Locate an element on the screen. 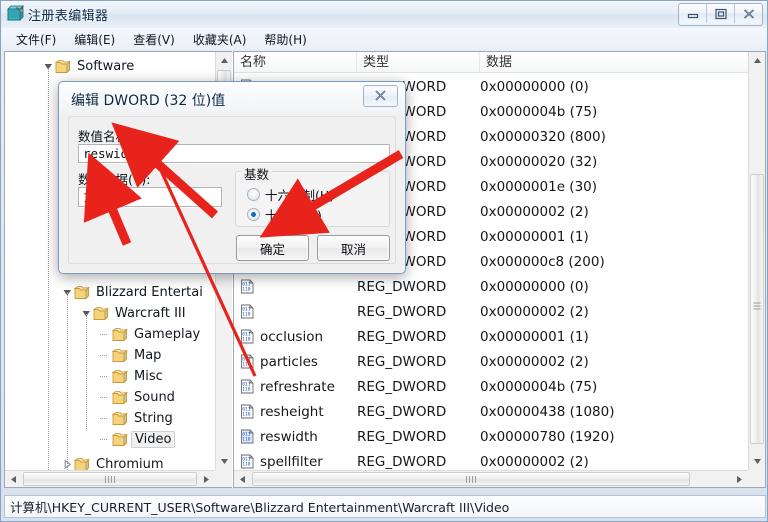 This screenshot has height=522, width=768. ok-button: 确定 is located at coordinates (272, 248).